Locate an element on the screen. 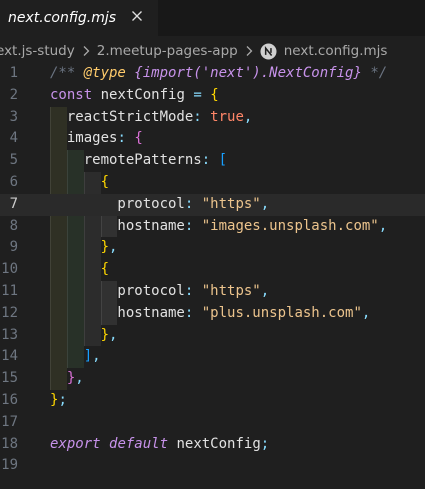 This screenshot has width=425, height=489. line-number: 5 is located at coordinates (13, 160).